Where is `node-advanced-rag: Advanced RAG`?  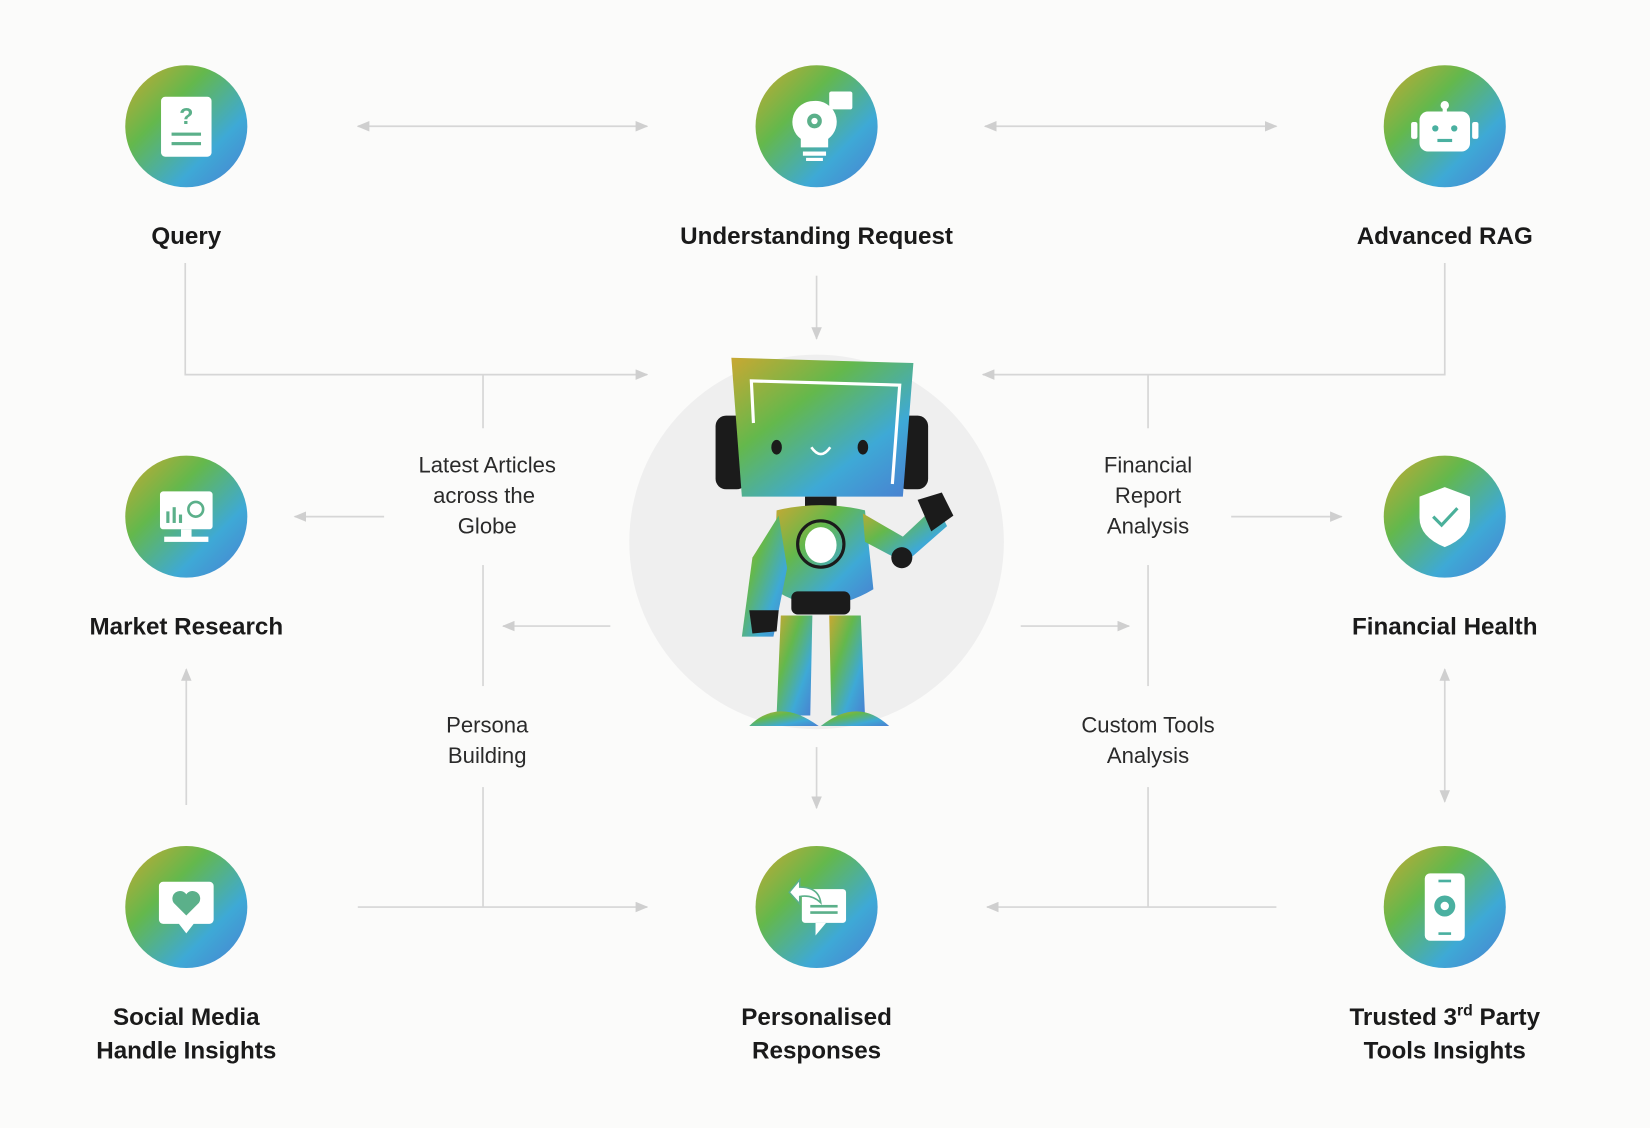
node-advanced-rag: Advanced RAG is located at coordinates (1445, 157).